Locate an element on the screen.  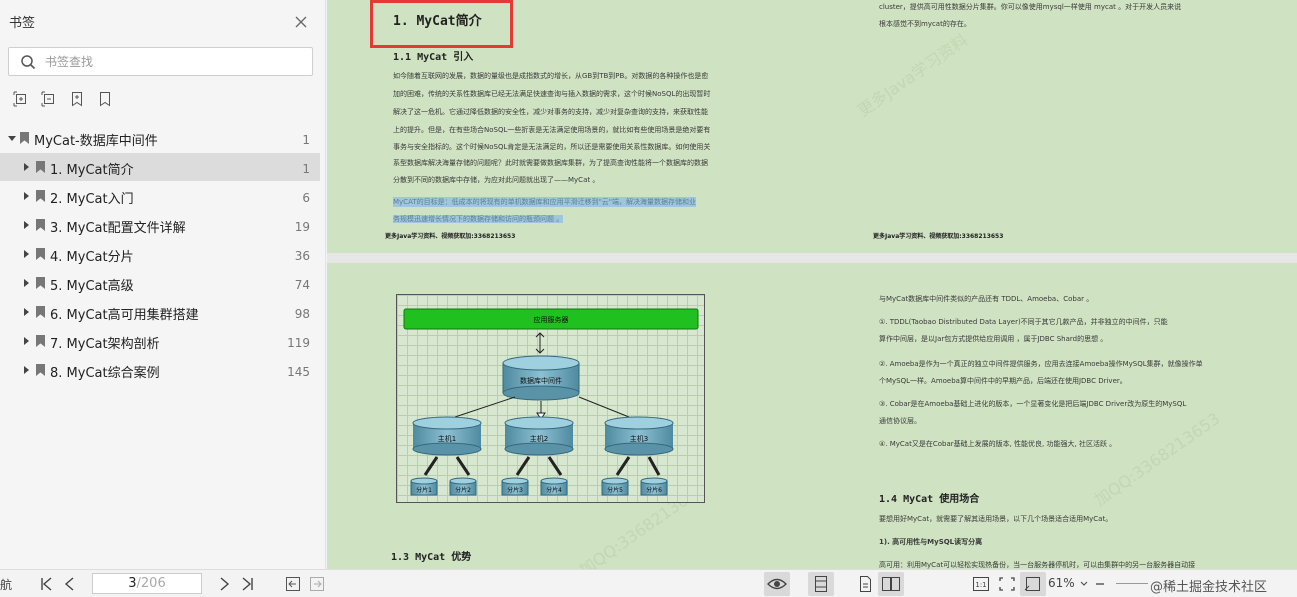
bookmark-label: 8. MyCat综合案例 is located at coordinates (105, 373).